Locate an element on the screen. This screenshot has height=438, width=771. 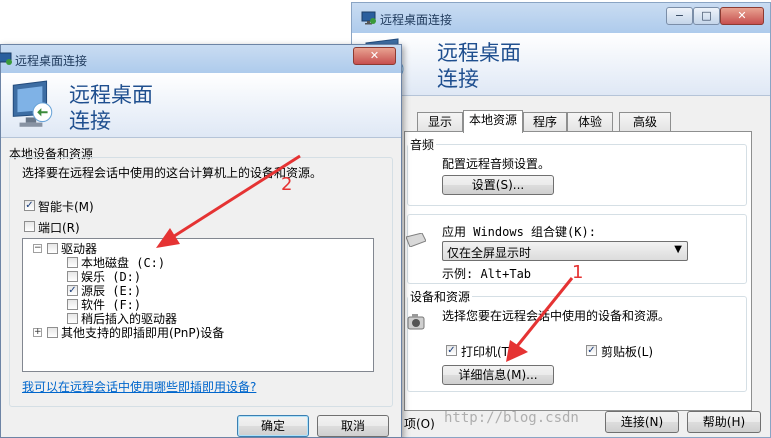
keyboard-label: 应用 Windows 组合键(K): is located at coordinates (519, 232).